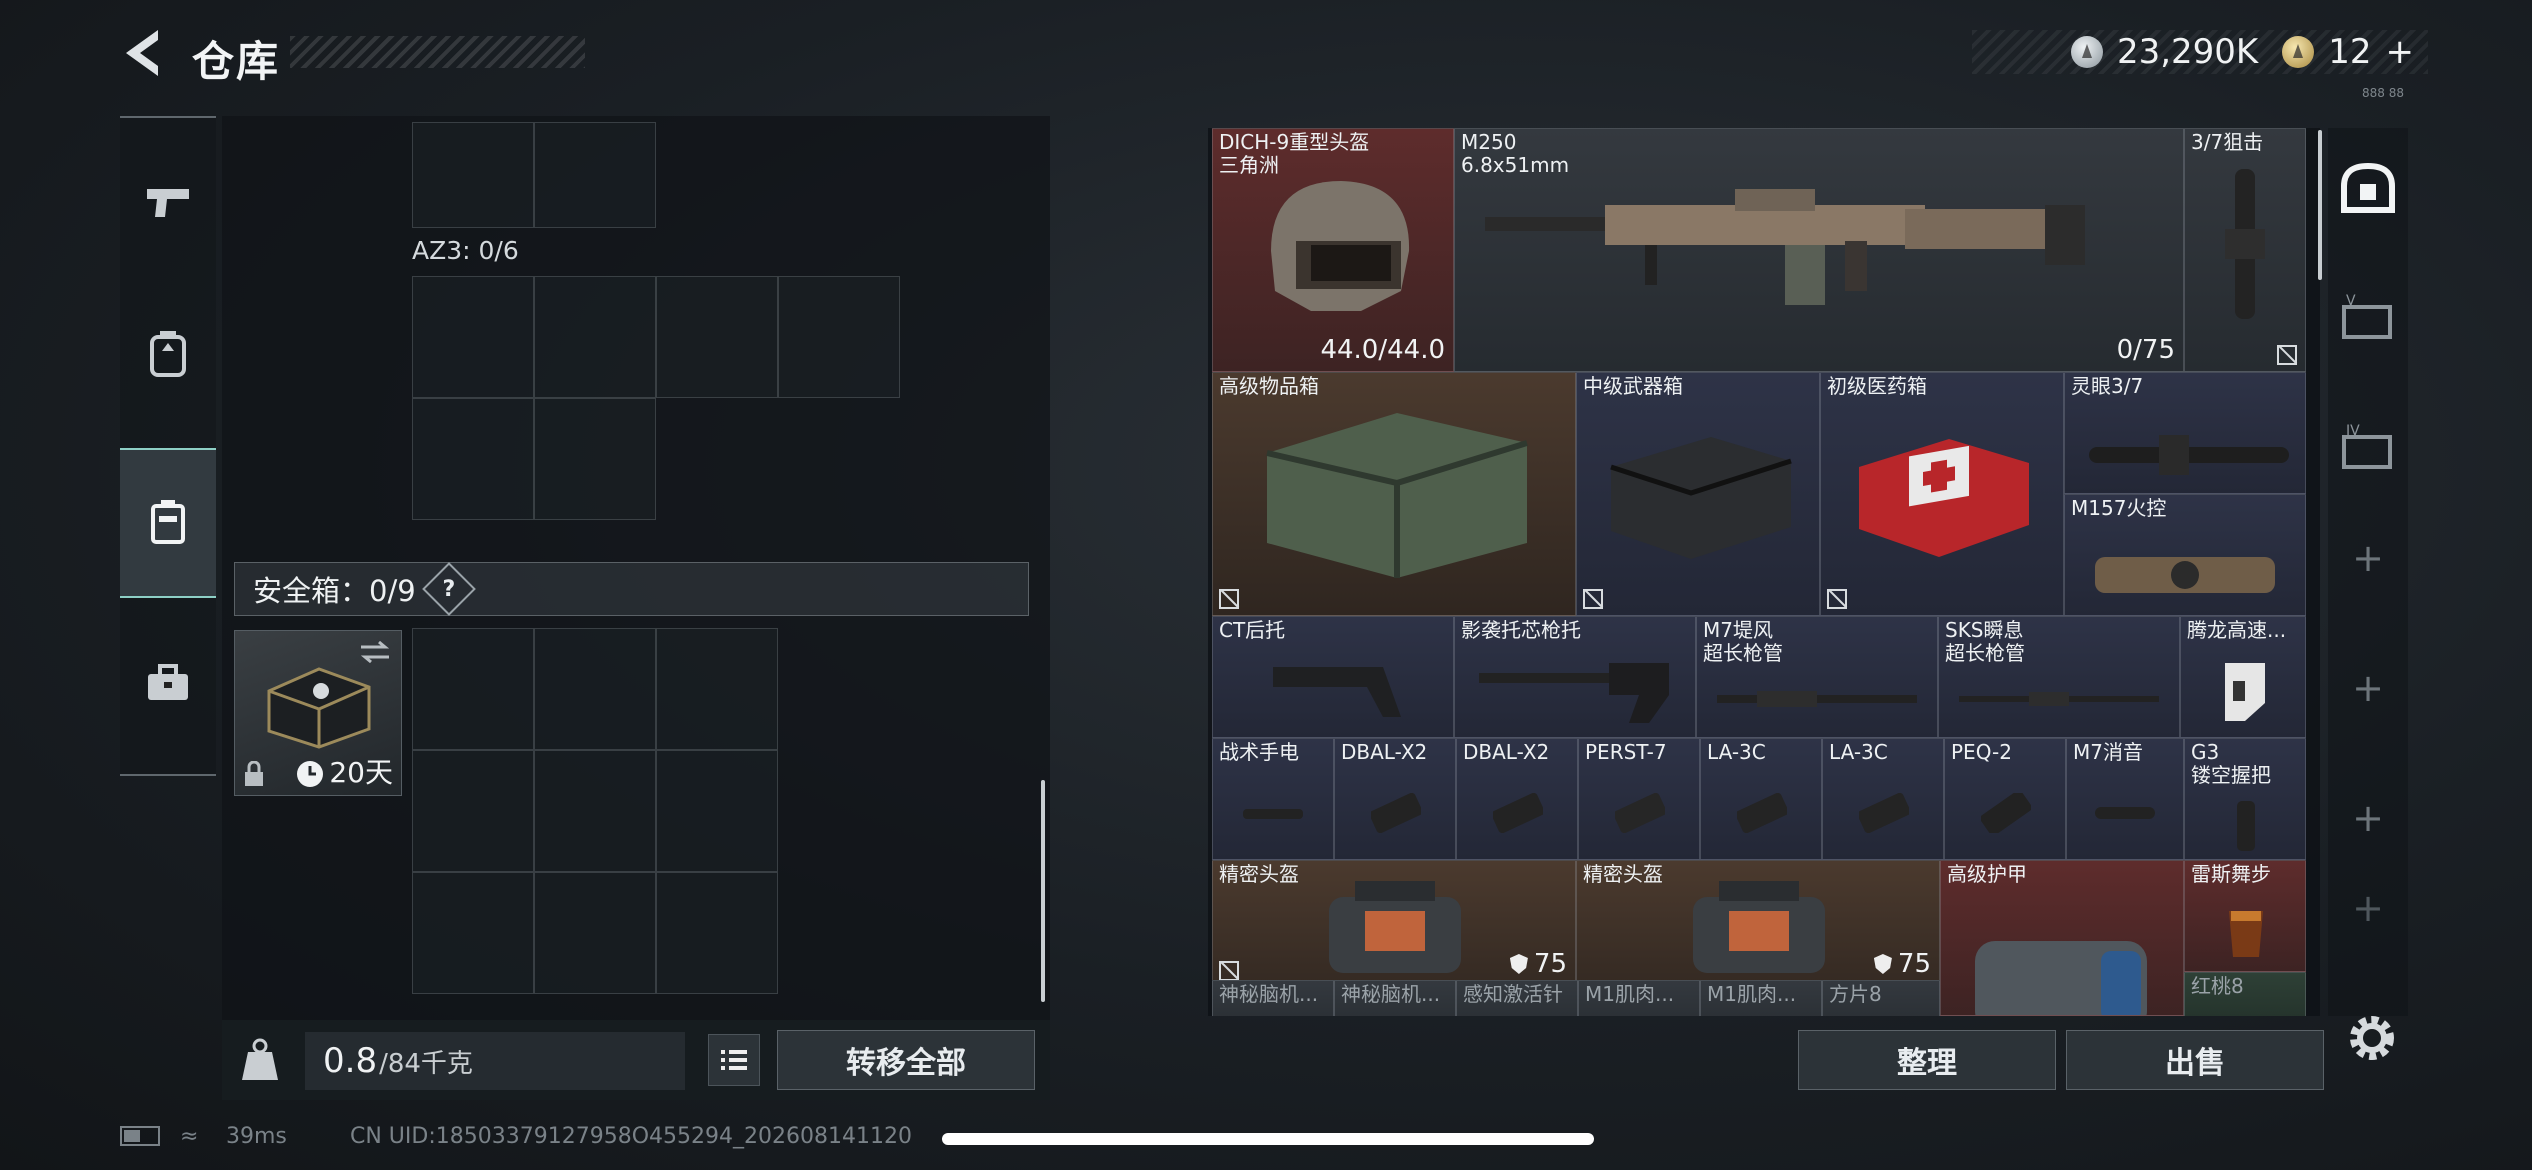  I want to click on home-indicator, so click(1268, 1139).